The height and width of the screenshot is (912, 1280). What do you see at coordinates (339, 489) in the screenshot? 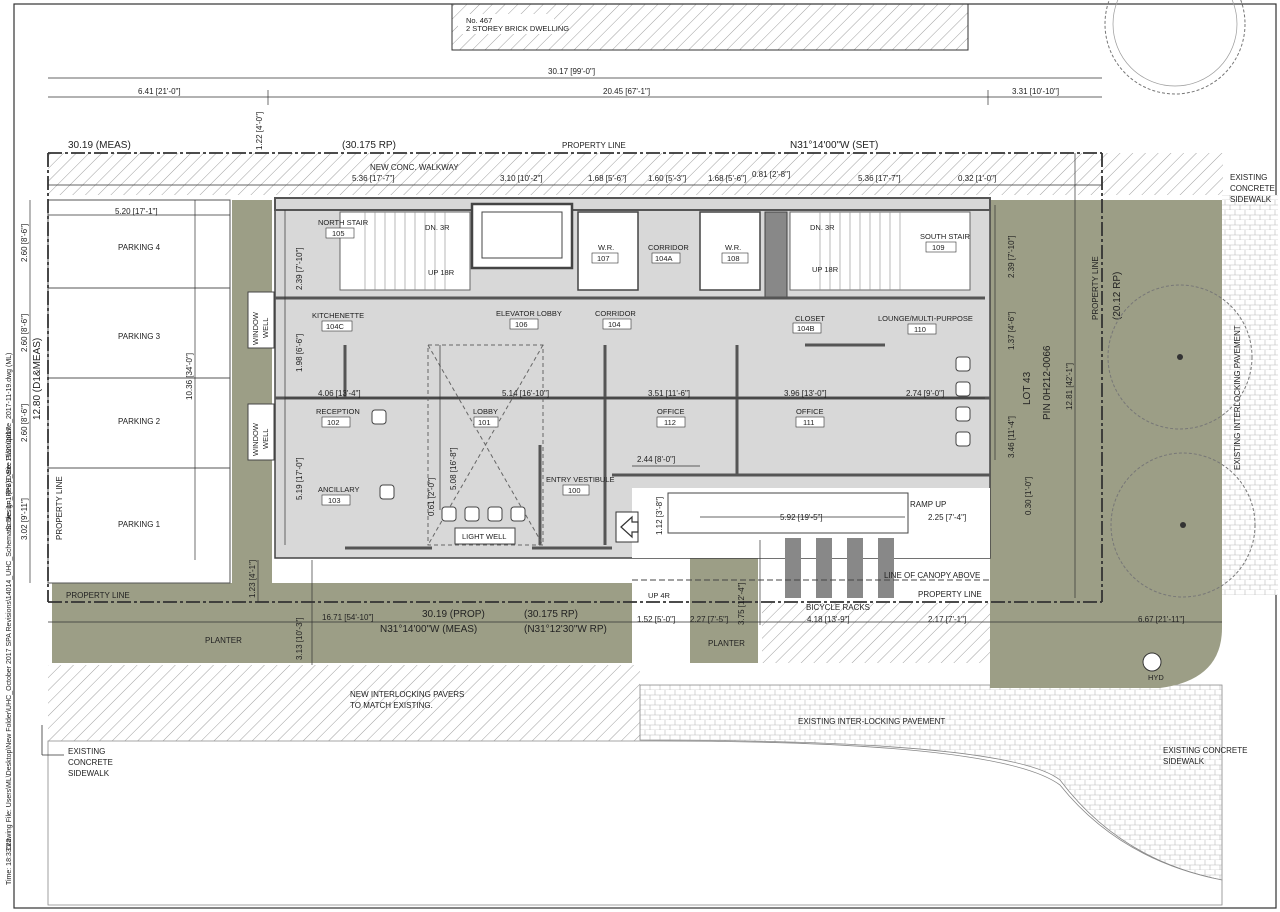
I see `room-name: ANCILLARY` at bounding box center [339, 489].